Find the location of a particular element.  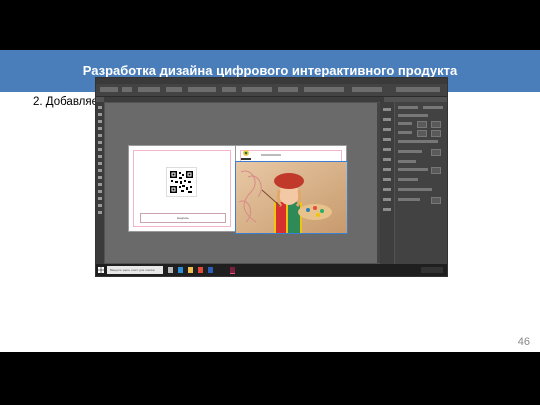

logo-icon is located at coordinates (246, 155).